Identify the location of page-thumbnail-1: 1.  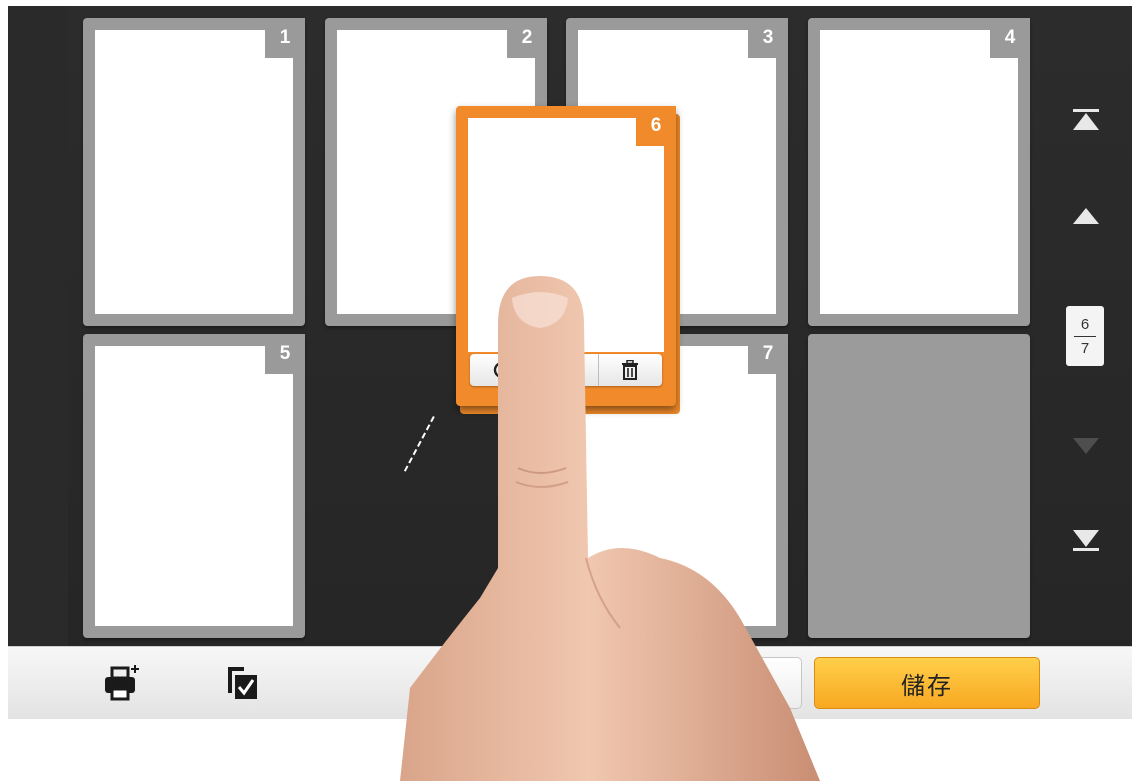
(194, 172).